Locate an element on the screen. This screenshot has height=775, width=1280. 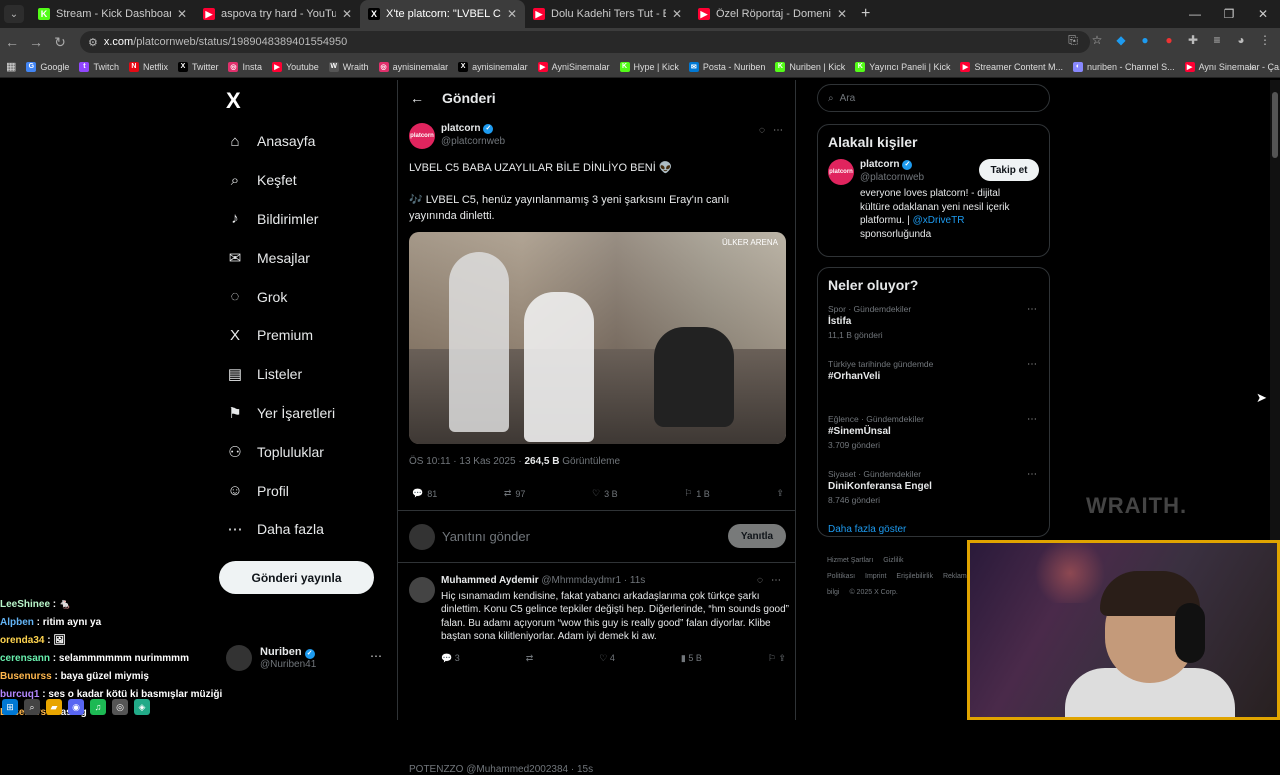
footer-link: © 2025 X Corp. is located at coordinates (873, 592).